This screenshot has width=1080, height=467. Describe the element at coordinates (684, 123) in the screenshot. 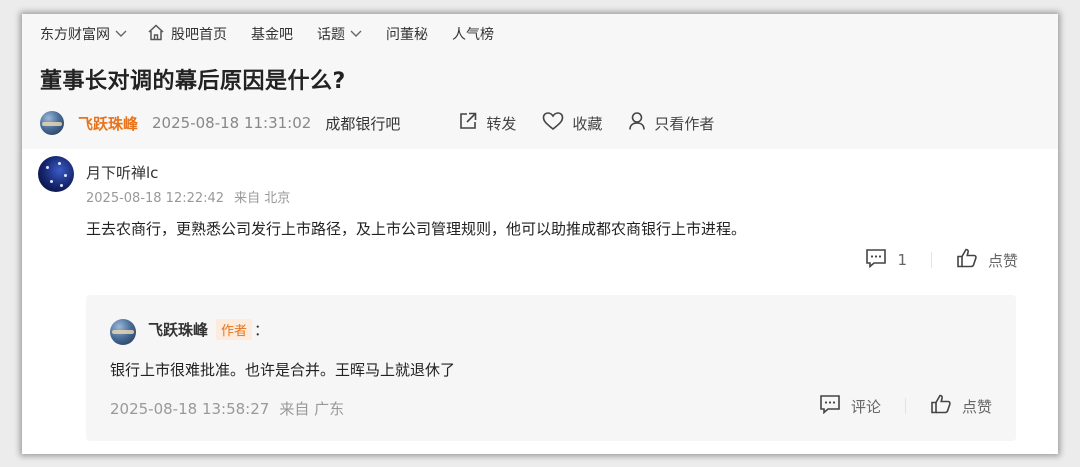

I see `author-only-label: 只看作者` at that location.